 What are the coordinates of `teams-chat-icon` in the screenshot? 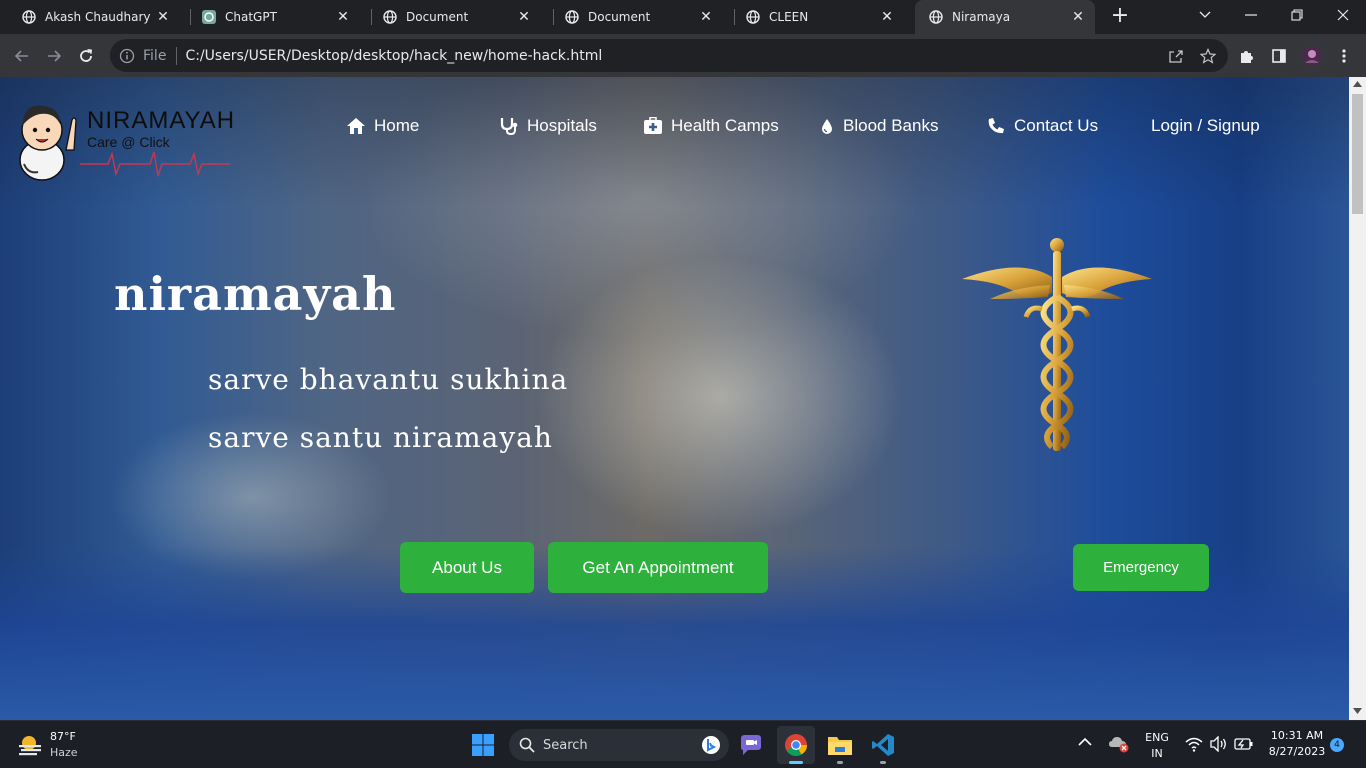 It's located at (751, 745).